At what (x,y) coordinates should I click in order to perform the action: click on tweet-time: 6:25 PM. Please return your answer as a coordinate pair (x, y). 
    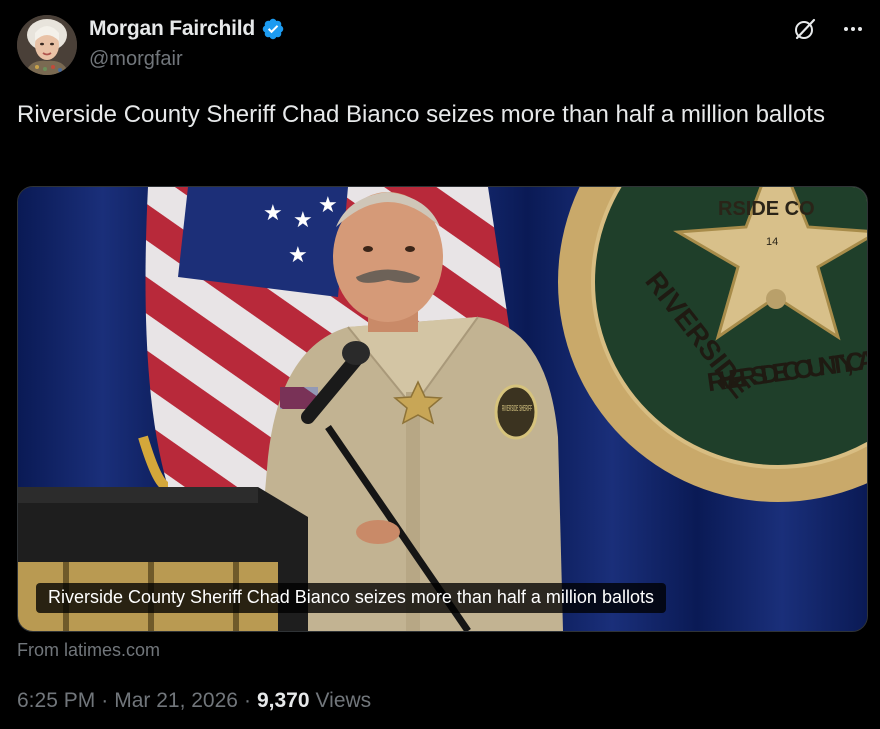
    Looking at the image, I should click on (56, 701).